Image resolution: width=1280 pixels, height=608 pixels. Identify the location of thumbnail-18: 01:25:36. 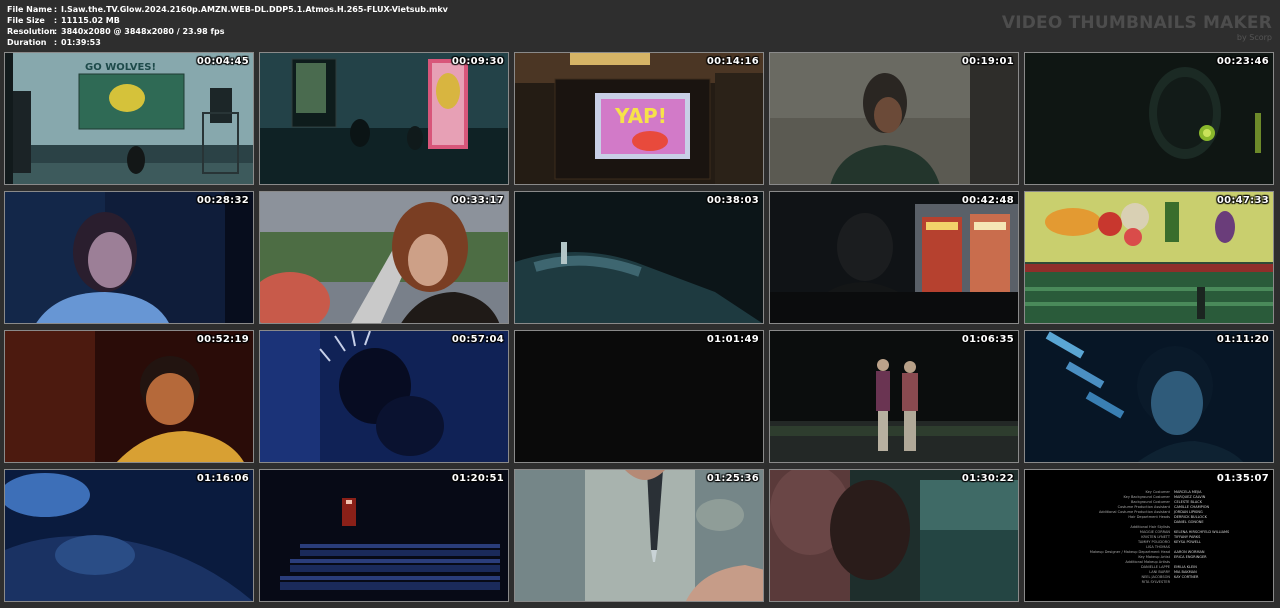
(639, 535).